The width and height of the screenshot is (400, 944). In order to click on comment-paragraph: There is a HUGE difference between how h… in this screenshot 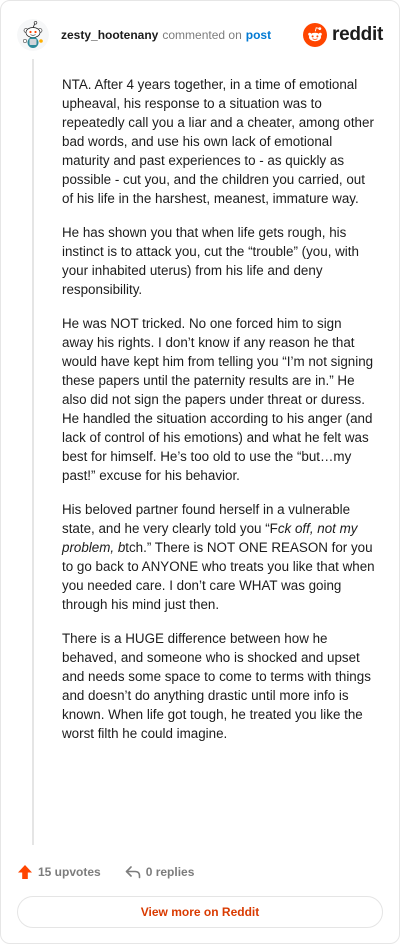, I will do `click(216, 686)`.